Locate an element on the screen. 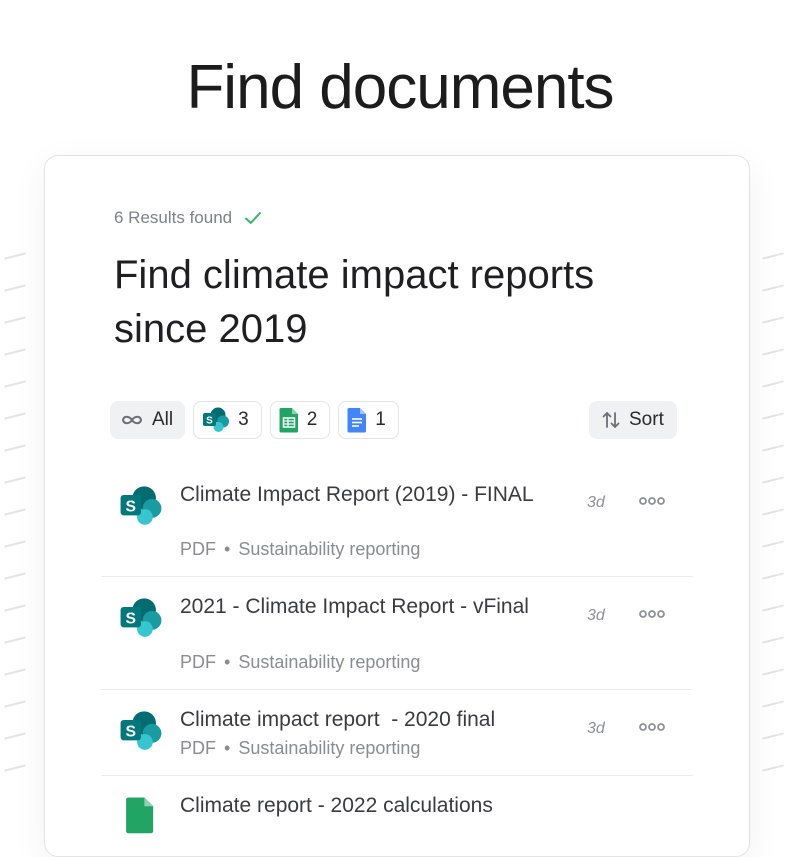 The height and width of the screenshot is (857, 800). sort-button: Sort is located at coordinates (633, 420).